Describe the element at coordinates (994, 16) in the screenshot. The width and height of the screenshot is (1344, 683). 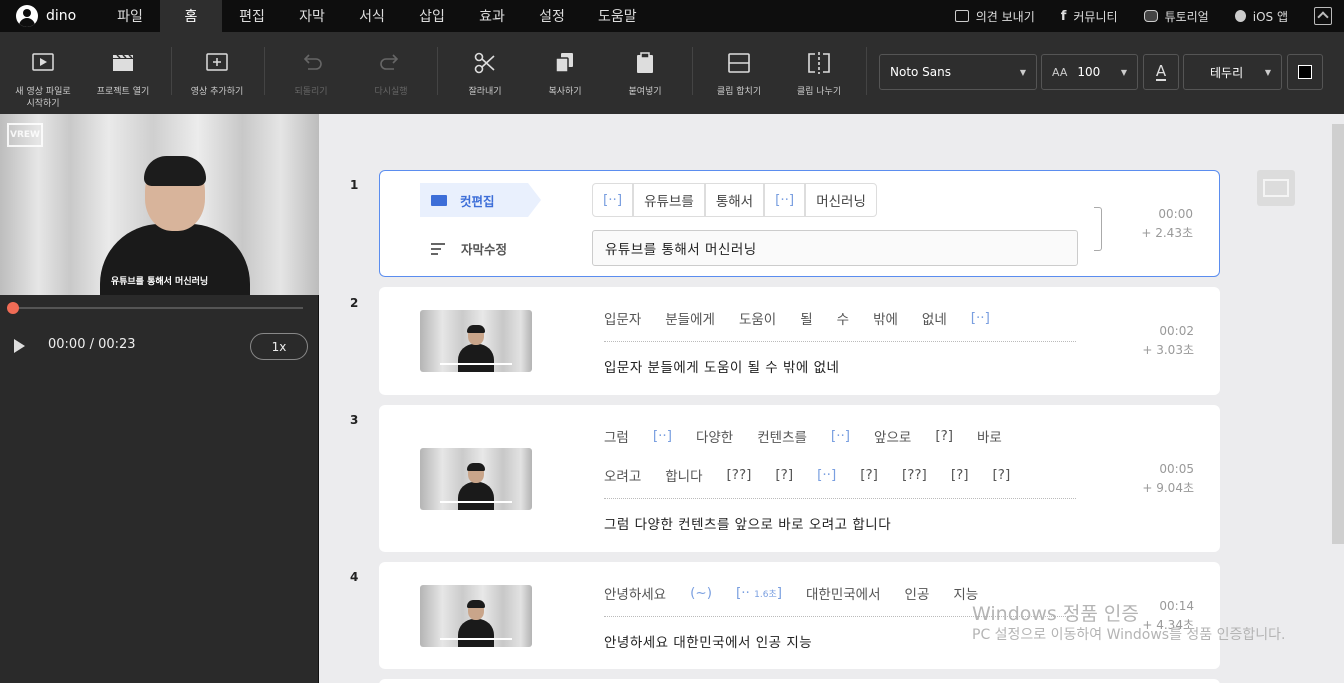
I see `feedback-link: 의견 보내기` at that location.